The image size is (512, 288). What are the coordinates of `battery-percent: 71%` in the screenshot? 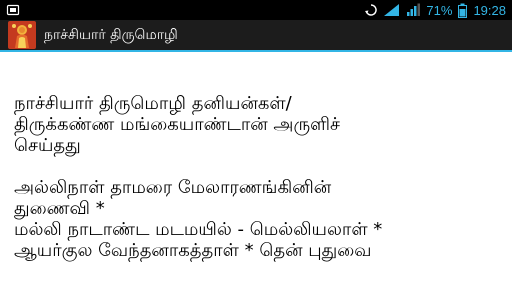 It's located at (439, 10).